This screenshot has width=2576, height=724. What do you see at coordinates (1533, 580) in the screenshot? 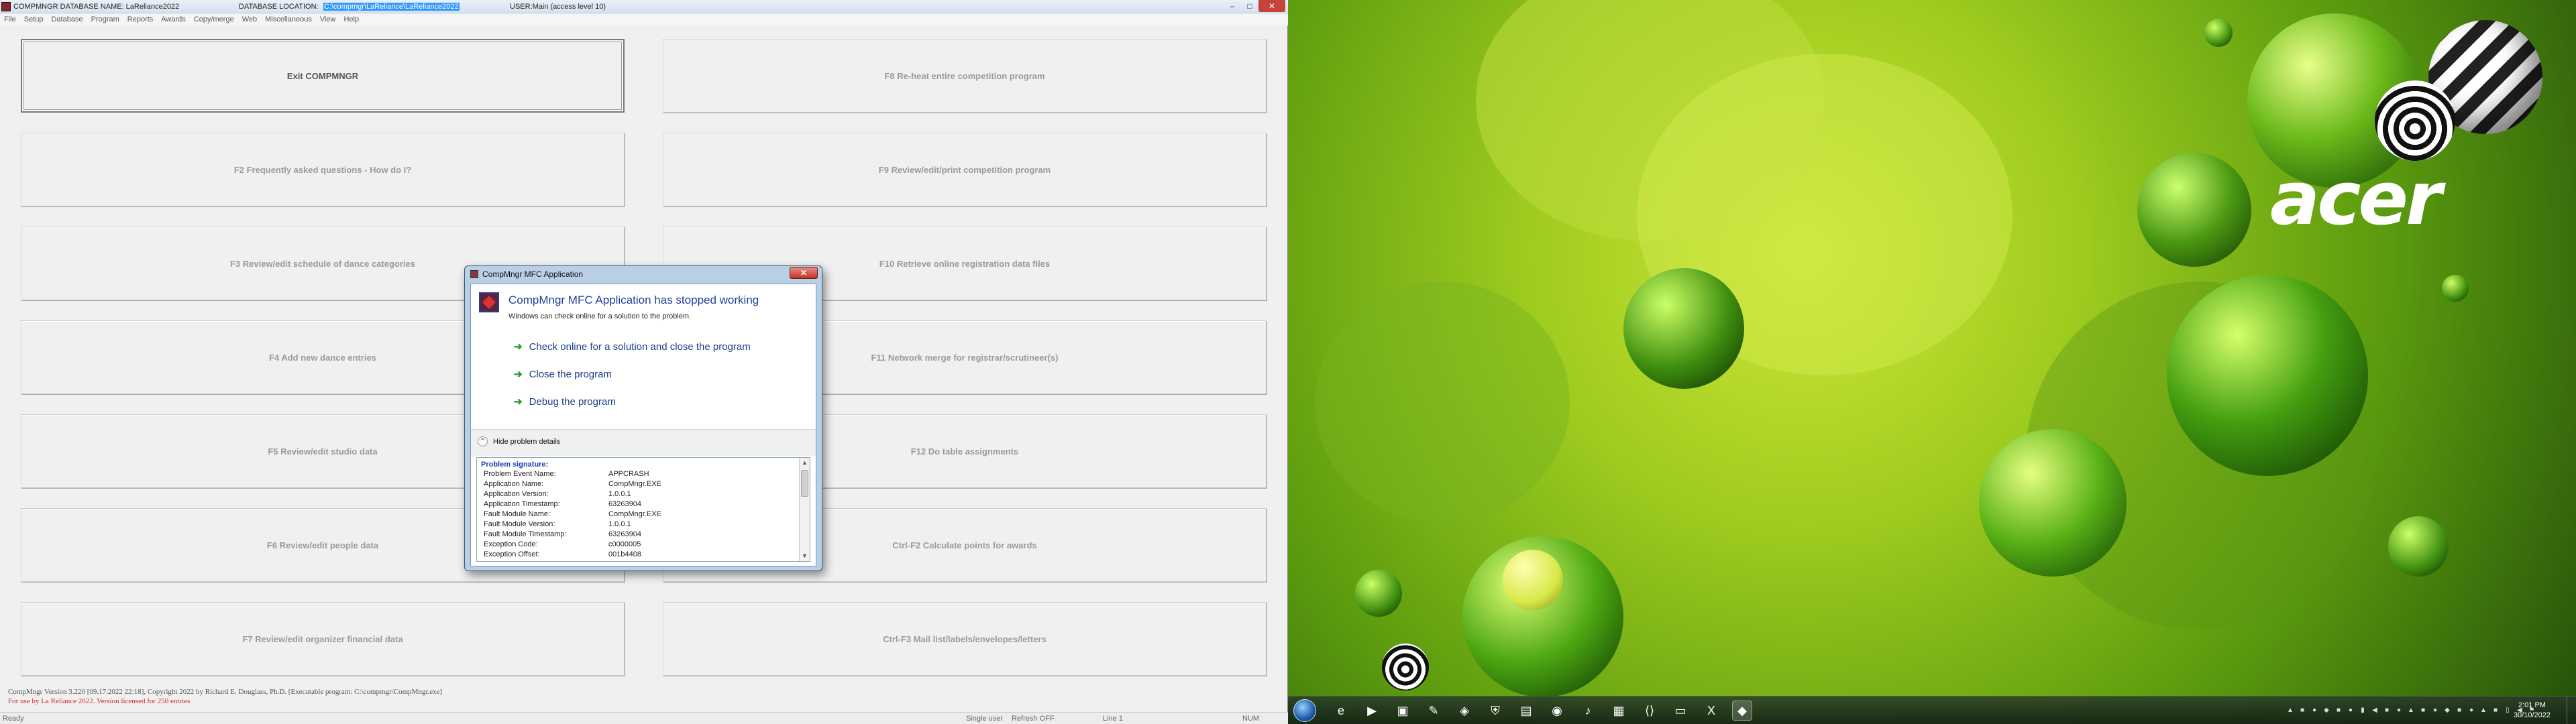
I see `yellow-sphere` at bounding box center [1533, 580].